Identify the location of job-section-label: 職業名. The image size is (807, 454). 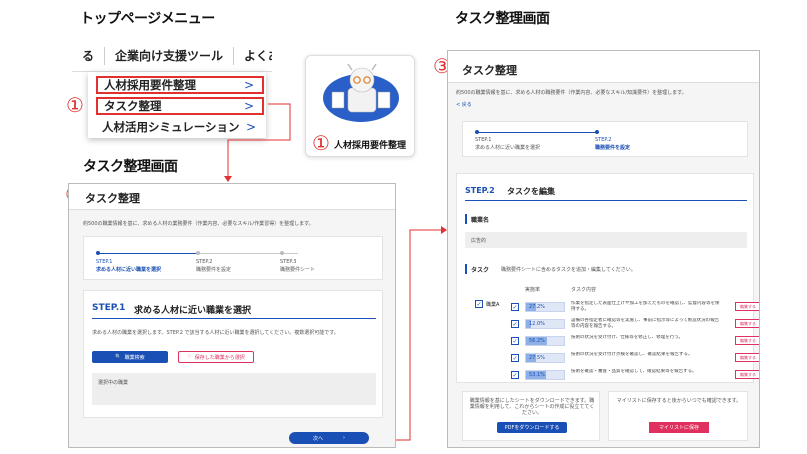
(480, 220).